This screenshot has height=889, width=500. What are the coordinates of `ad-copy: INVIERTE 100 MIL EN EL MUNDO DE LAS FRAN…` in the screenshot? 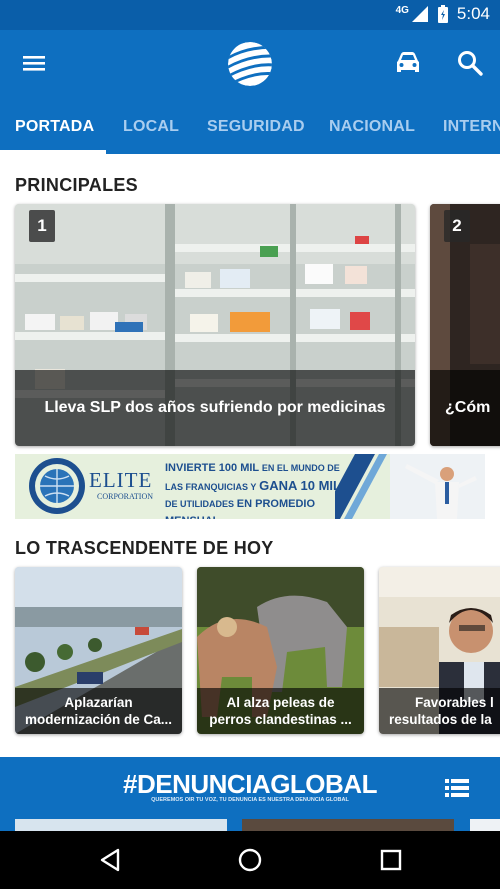 It's located at (260, 489).